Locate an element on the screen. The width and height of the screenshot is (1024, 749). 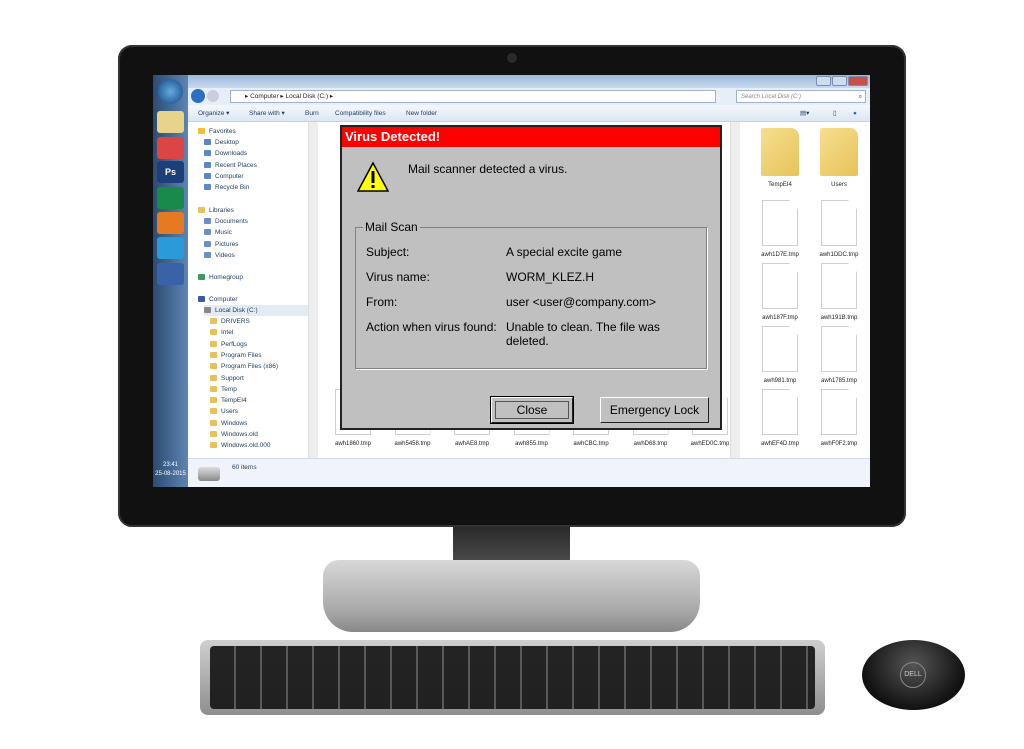
firefox-taskbar-icon is located at coordinates (170, 223).